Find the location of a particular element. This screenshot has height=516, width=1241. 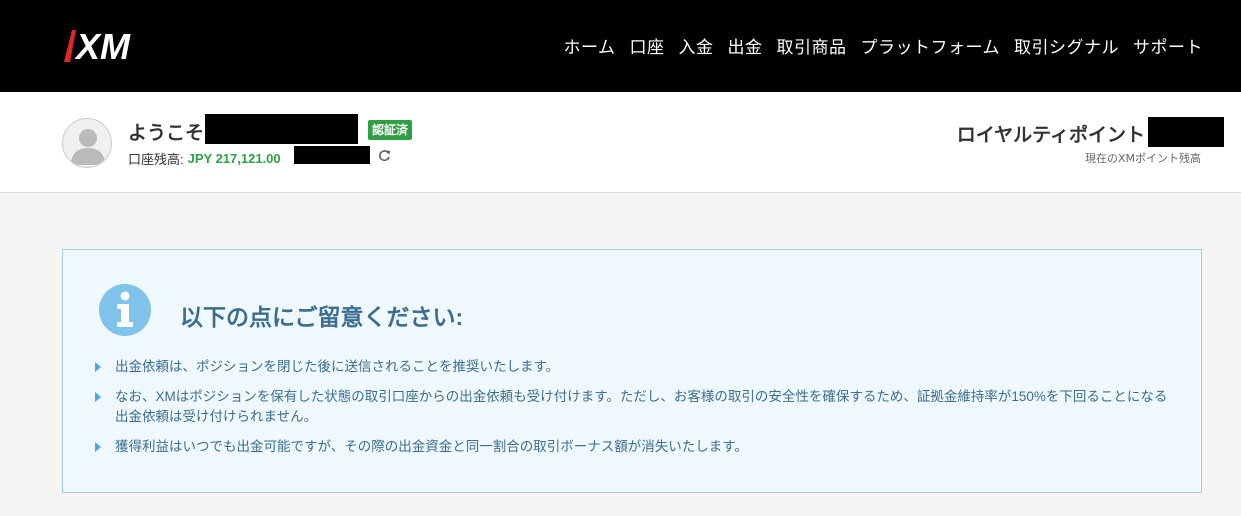

verified-badge: 認証済 is located at coordinates (390, 130).